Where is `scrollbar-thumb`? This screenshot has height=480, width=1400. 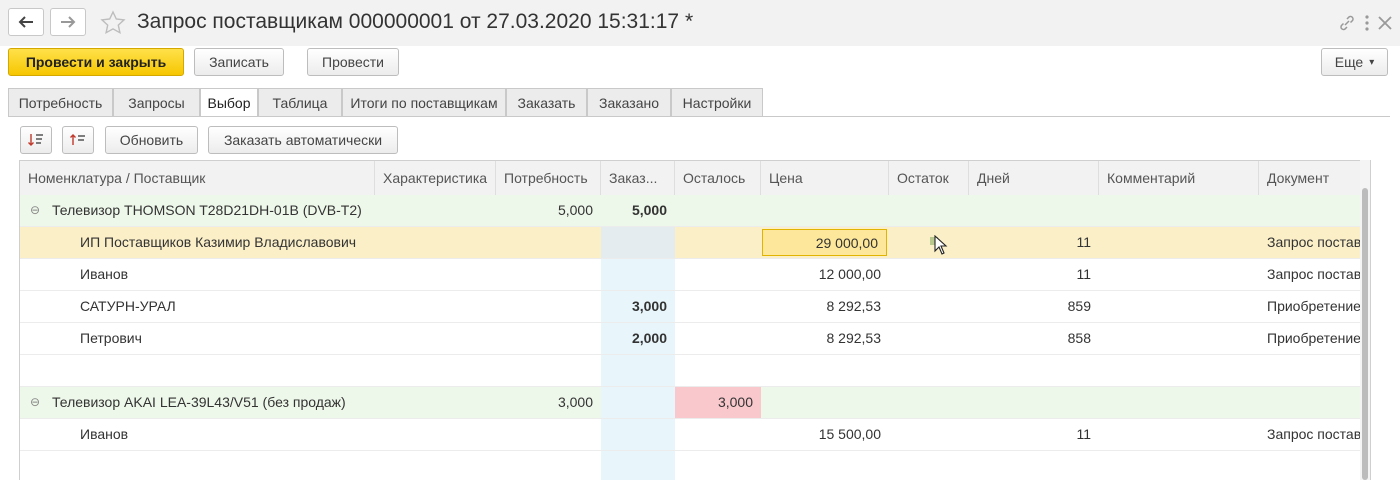 scrollbar-thumb is located at coordinates (1365, 334).